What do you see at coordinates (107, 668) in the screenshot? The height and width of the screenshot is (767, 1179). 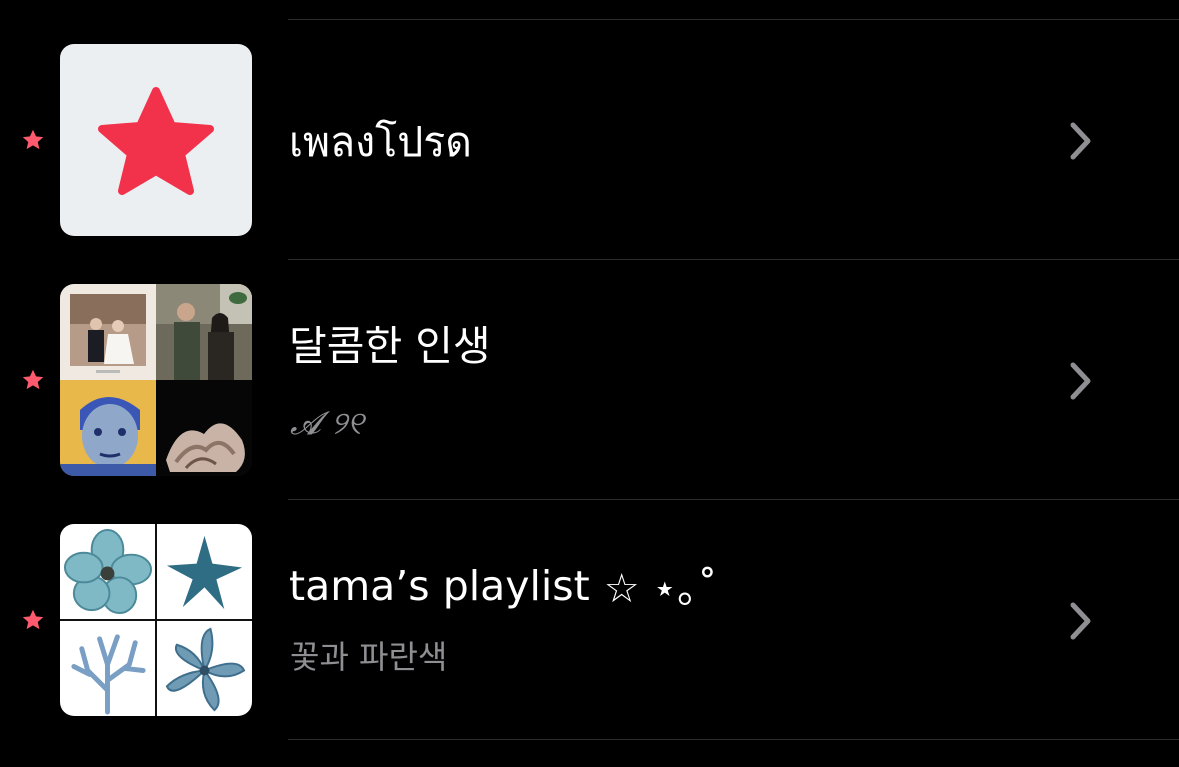 I see `coral-image` at bounding box center [107, 668].